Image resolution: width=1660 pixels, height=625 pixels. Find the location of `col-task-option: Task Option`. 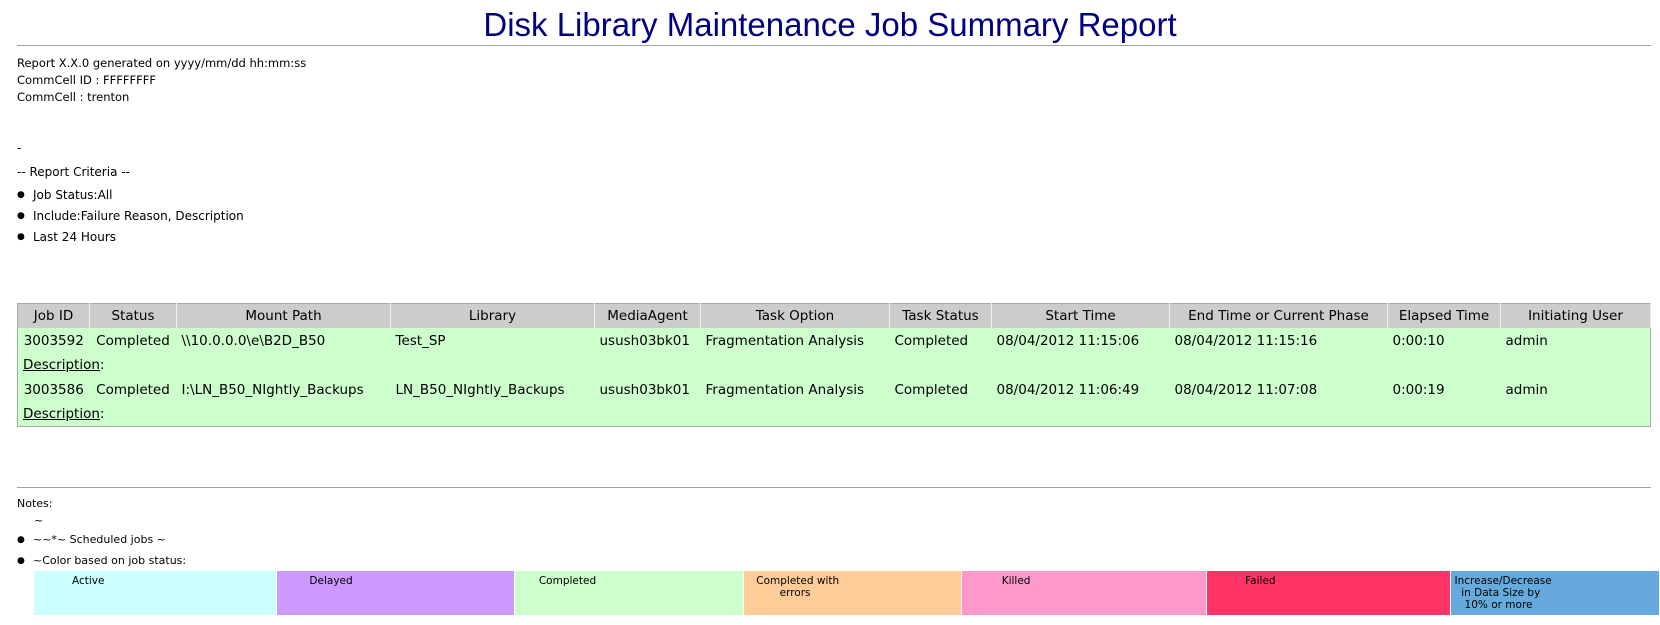

col-task-option: Task Option is located at coordinates (795, 315).